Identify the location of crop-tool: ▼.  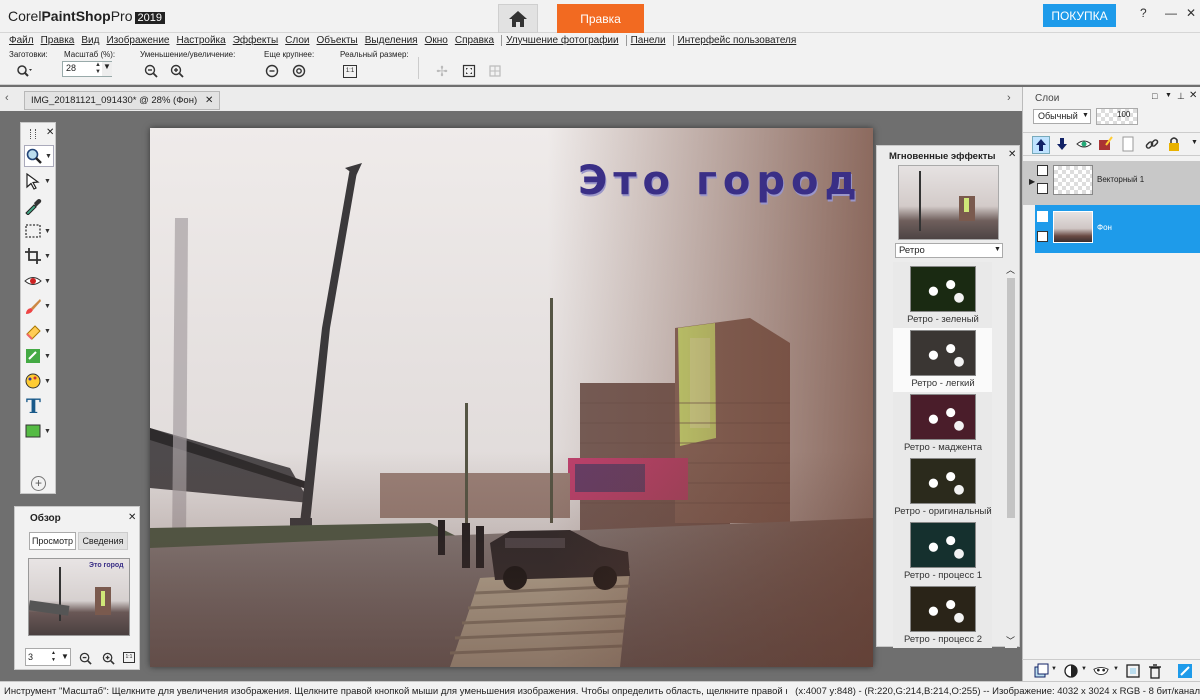
(39, 256).